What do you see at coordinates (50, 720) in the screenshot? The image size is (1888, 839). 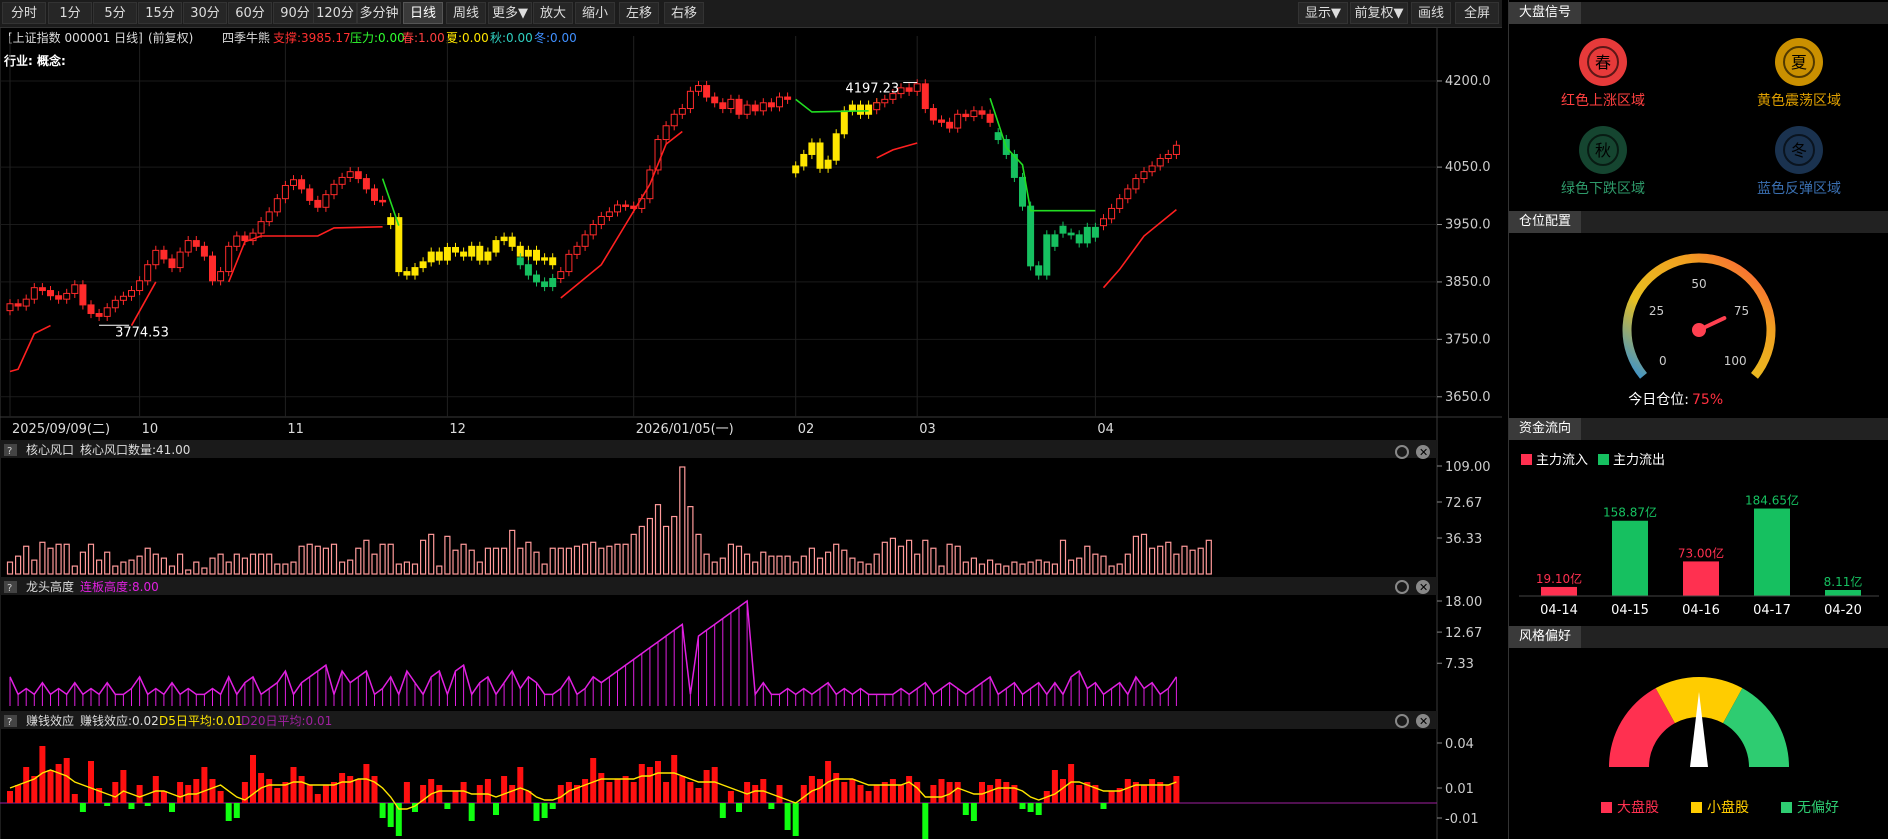 I see `panel3-name: 赚钱效应` at bounding box center [50, 720].